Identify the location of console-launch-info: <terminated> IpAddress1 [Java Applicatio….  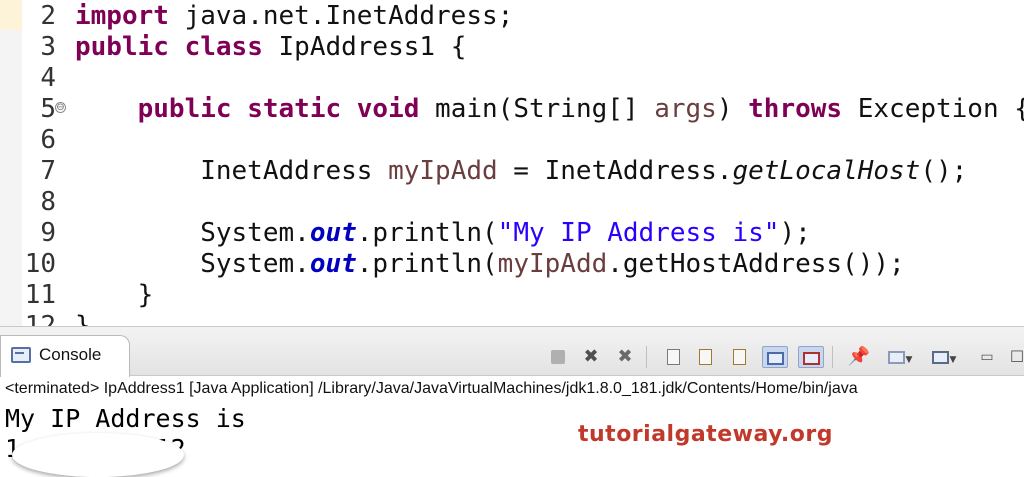
(431, 388).